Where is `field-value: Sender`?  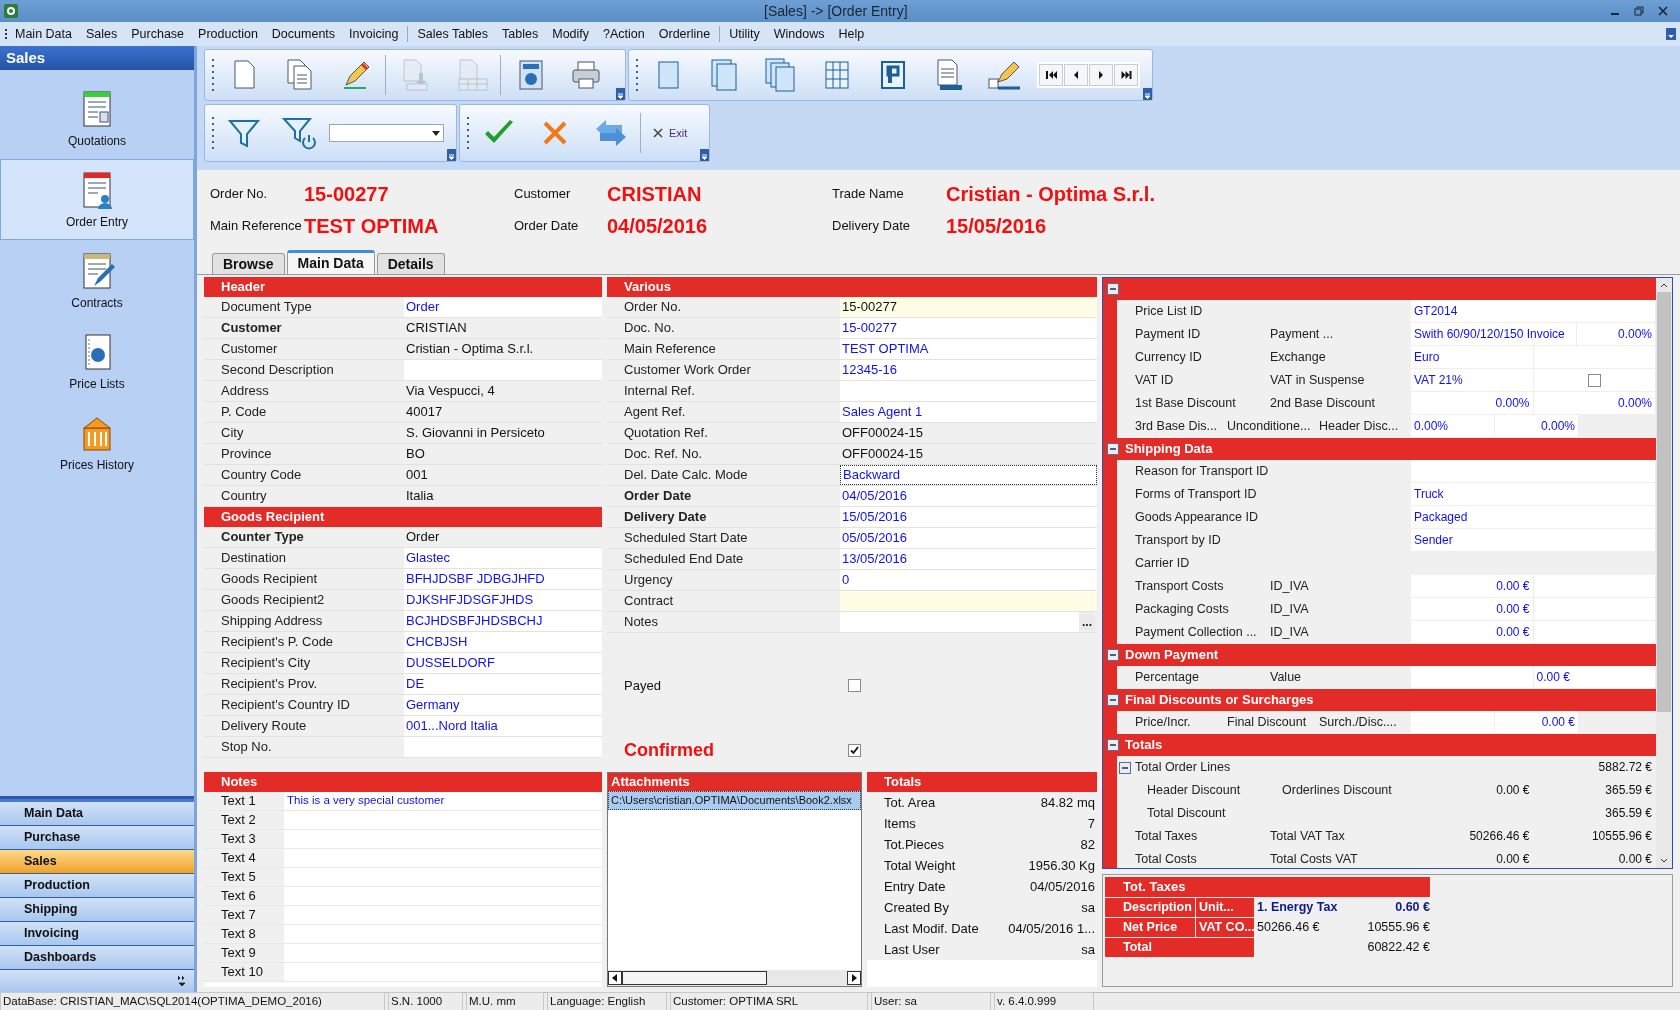 field-value: Sender is located at coordinates (1533, 540).